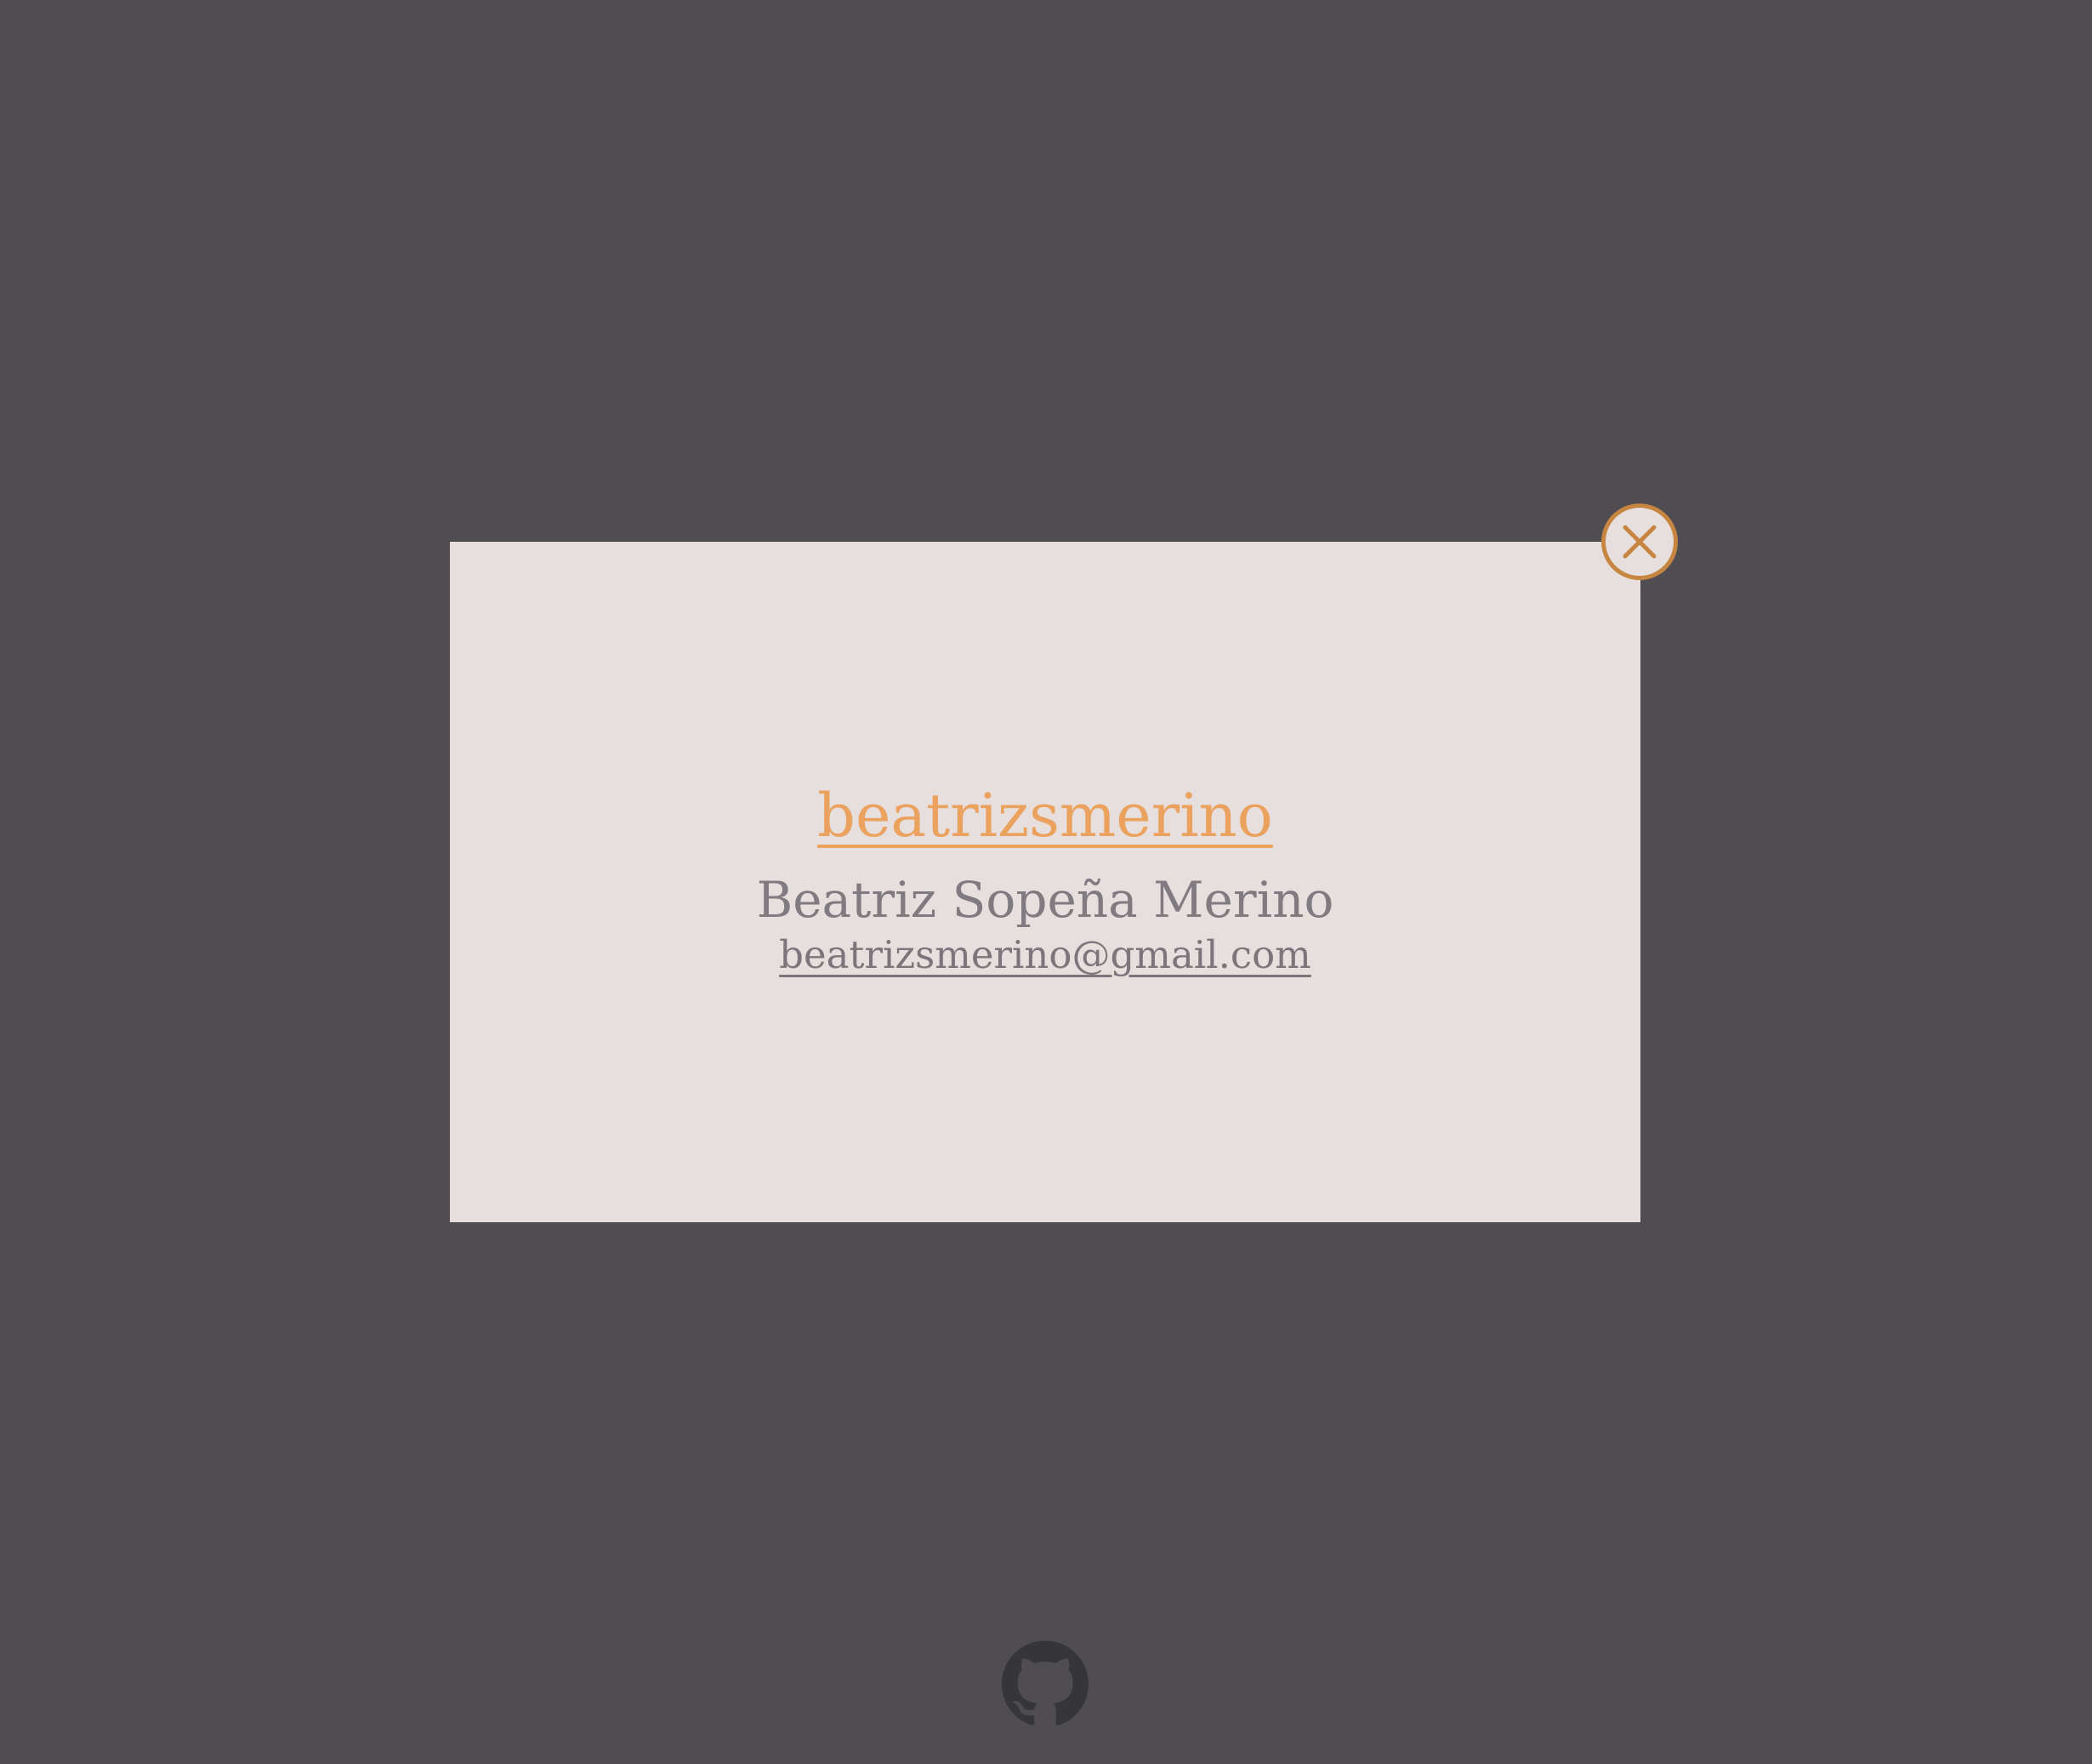 This screenshot has width=2092, height=1764. I want to click on close-icon, so click(1640, 542).